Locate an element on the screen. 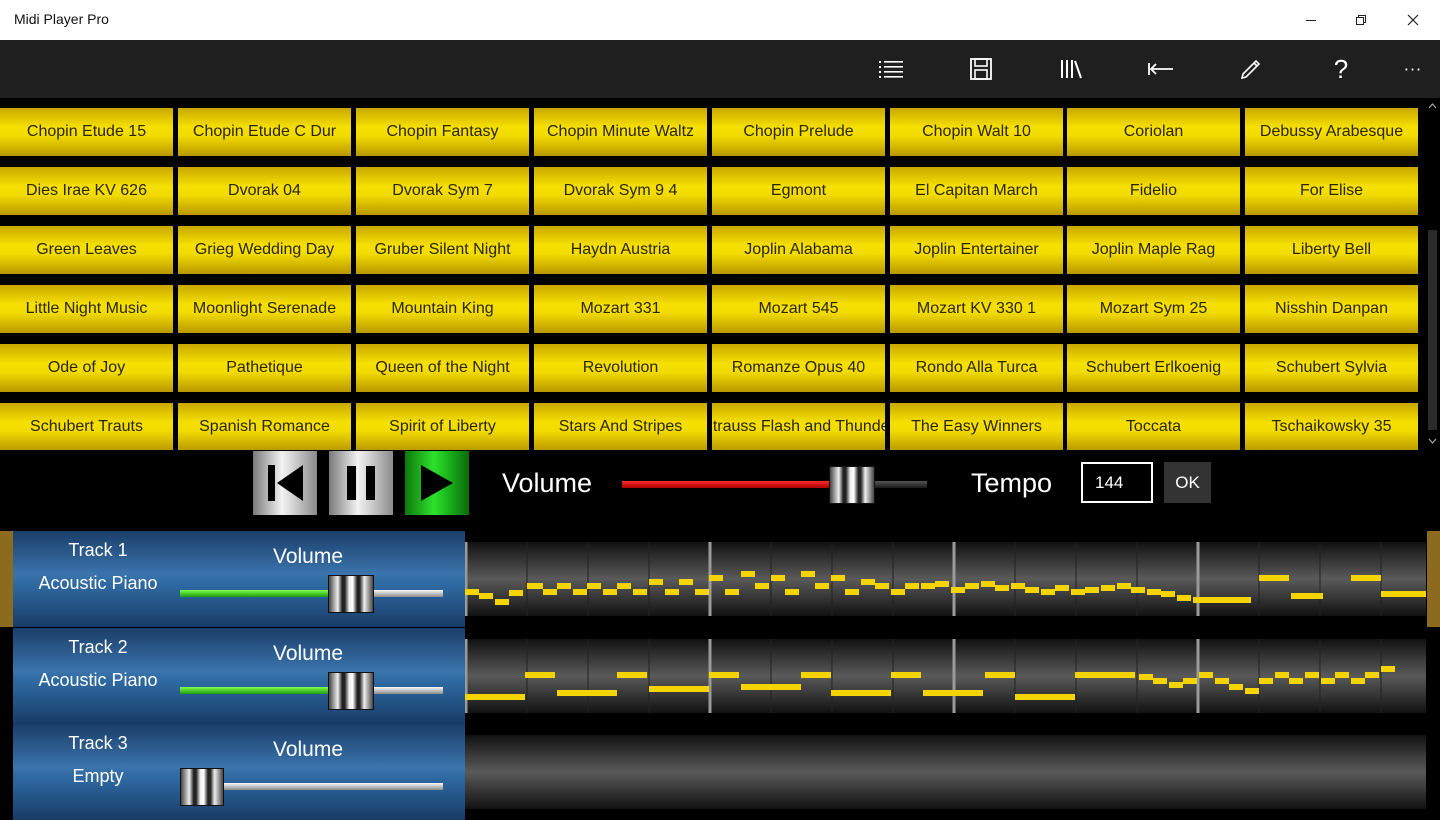  song-button: Spanish Romance is located at coordinates (264, 426).